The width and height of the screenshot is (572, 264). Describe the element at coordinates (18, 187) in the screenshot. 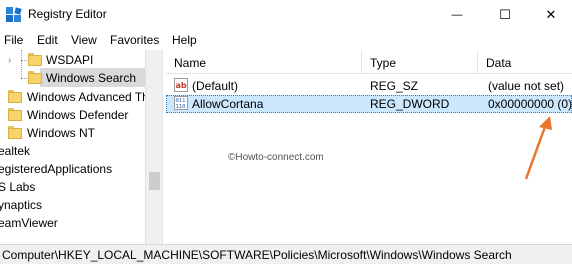

I see `tree-item-label: S Labs` at that location.